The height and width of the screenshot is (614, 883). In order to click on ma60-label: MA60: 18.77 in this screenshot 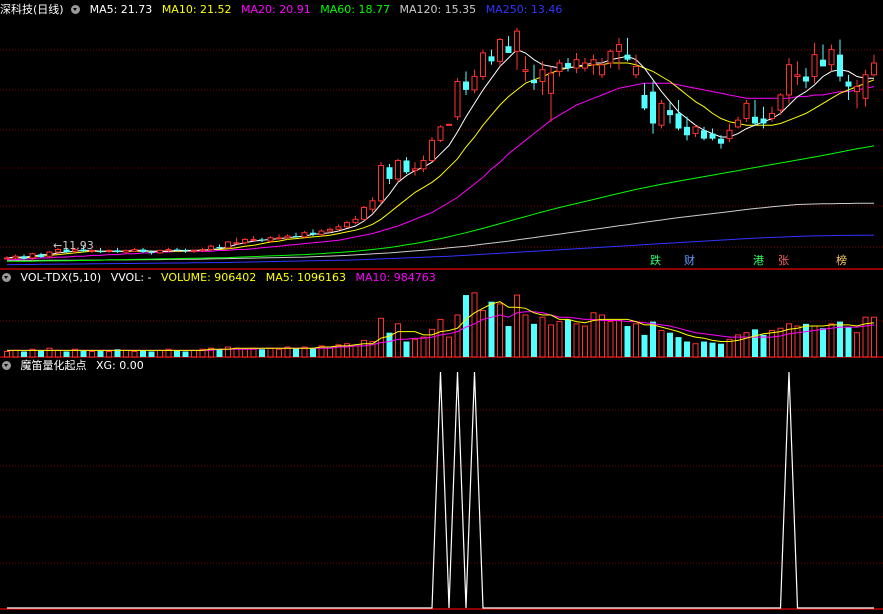, I will do `click(355, 9)`.